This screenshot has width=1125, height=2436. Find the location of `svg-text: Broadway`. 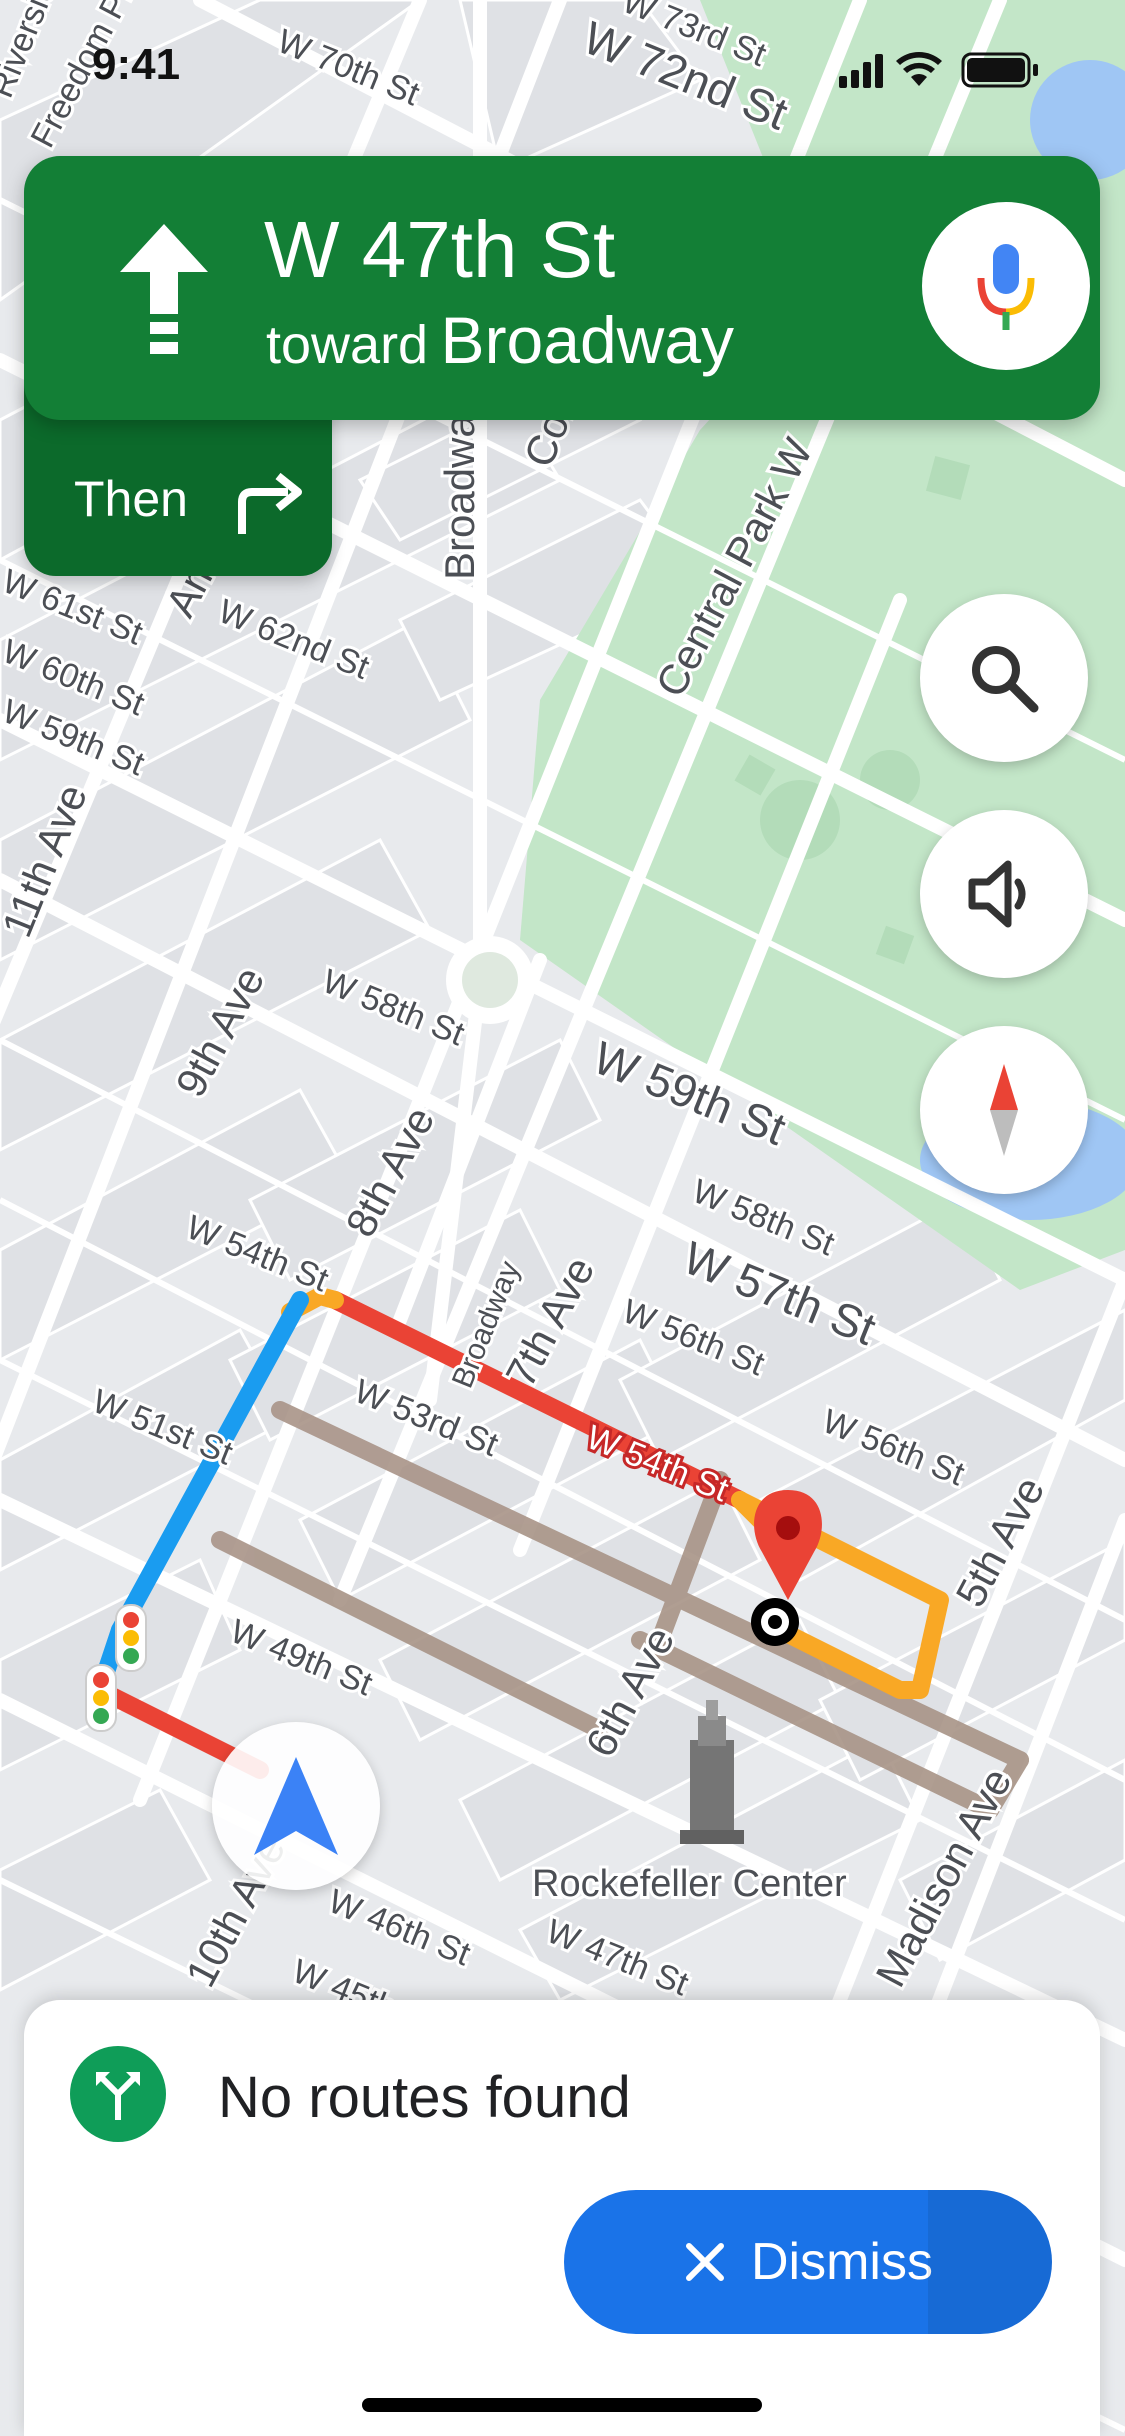

svg-text: Broadway is located at coordinates (459, 486).